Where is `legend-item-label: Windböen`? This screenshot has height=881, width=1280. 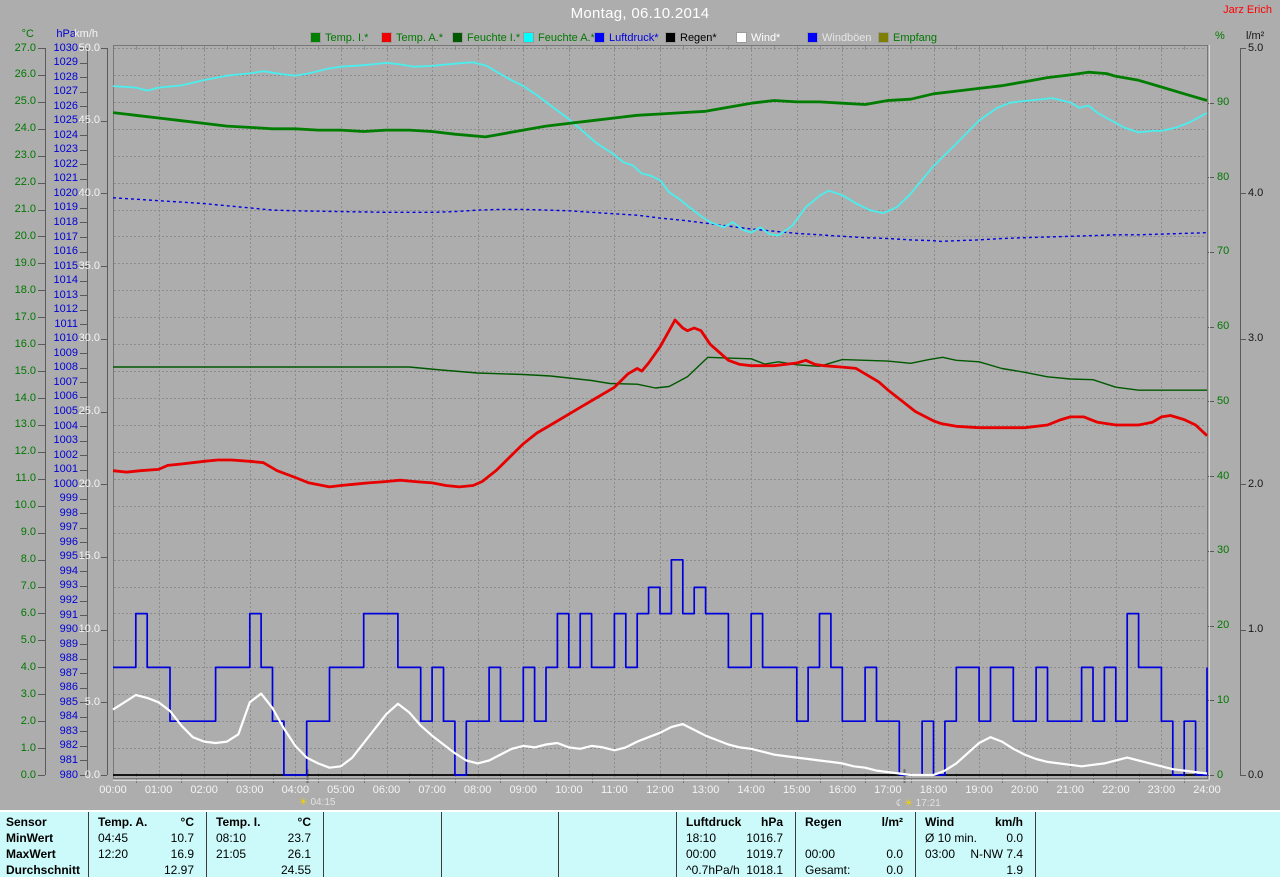
legend-item-label: Windböen is located at coordinates (847, 37).